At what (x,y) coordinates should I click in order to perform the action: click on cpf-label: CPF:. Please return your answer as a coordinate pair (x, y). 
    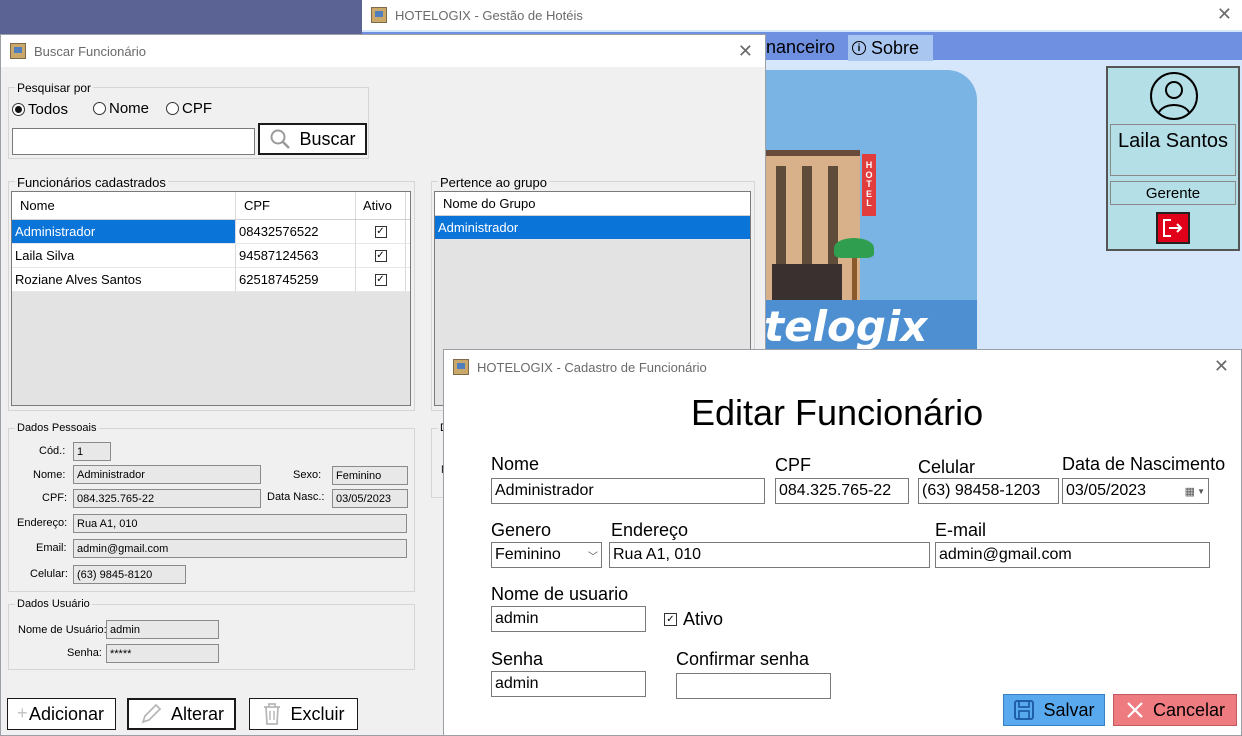
    Looking at the image, I should click on (55, 498).